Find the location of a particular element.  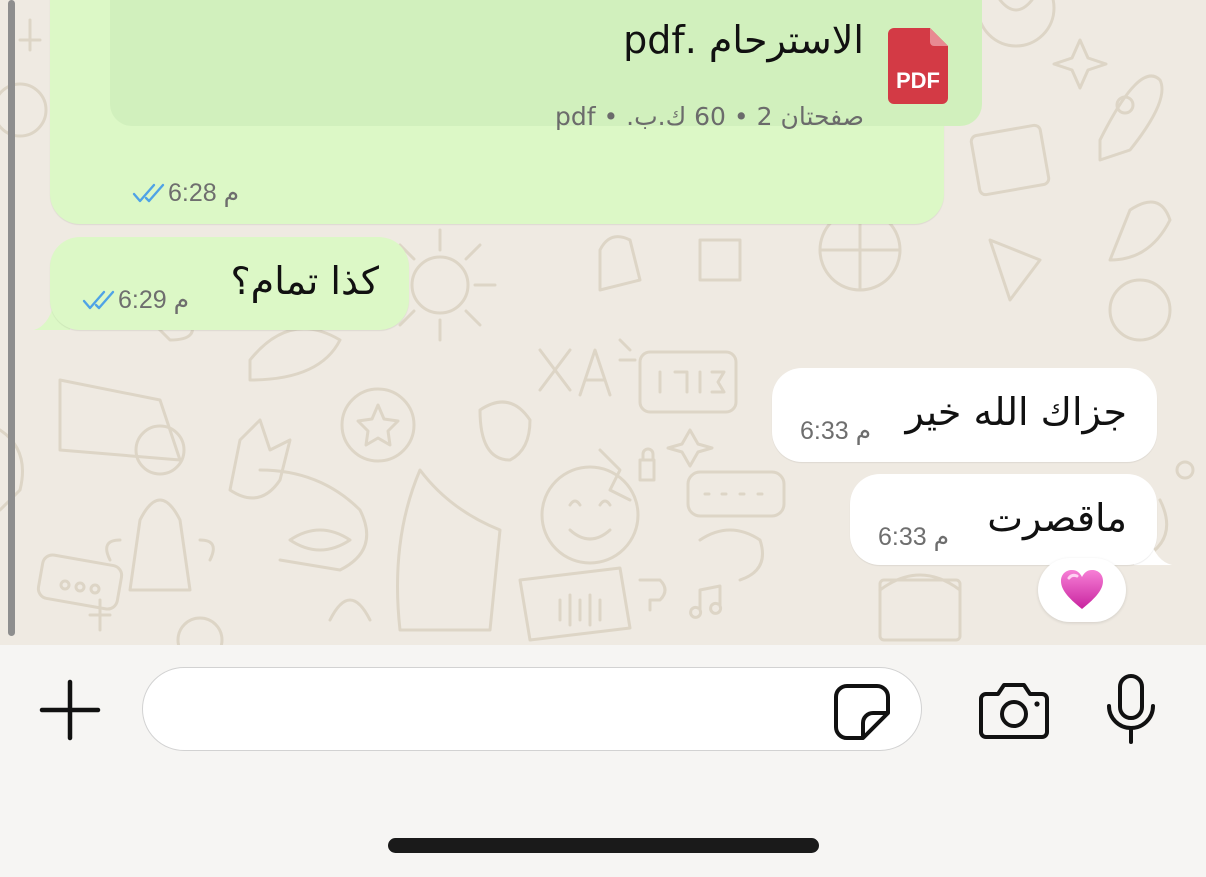

message-reaction is located at coordinates (1082, 590).